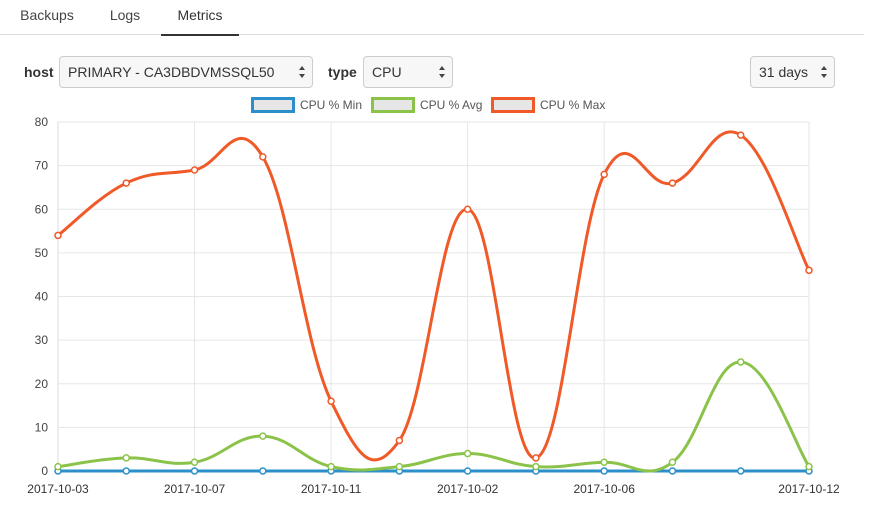 This screenshot has width=884, height=519. What do you see at coordinates (42, 253) in the screenshot?
I see `y-tick-label: 50` at bounding box center [42, 253].